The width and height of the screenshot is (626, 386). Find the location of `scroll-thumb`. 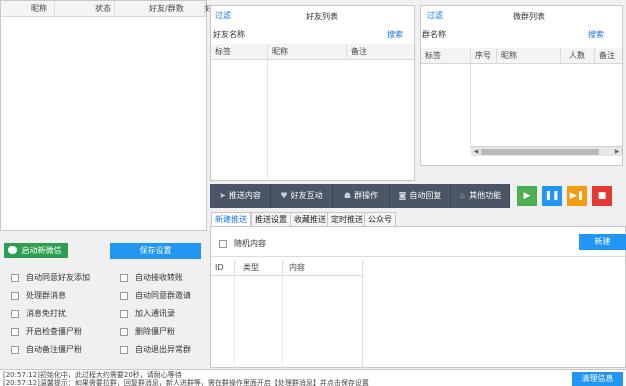

scroll-thumb is located at coordinates (540, 152).